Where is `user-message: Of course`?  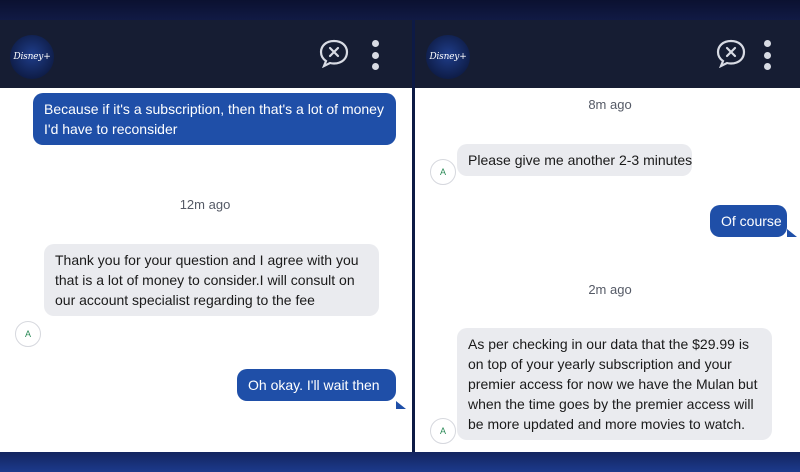
user-message: Of course is located at coordinates (748, 221).